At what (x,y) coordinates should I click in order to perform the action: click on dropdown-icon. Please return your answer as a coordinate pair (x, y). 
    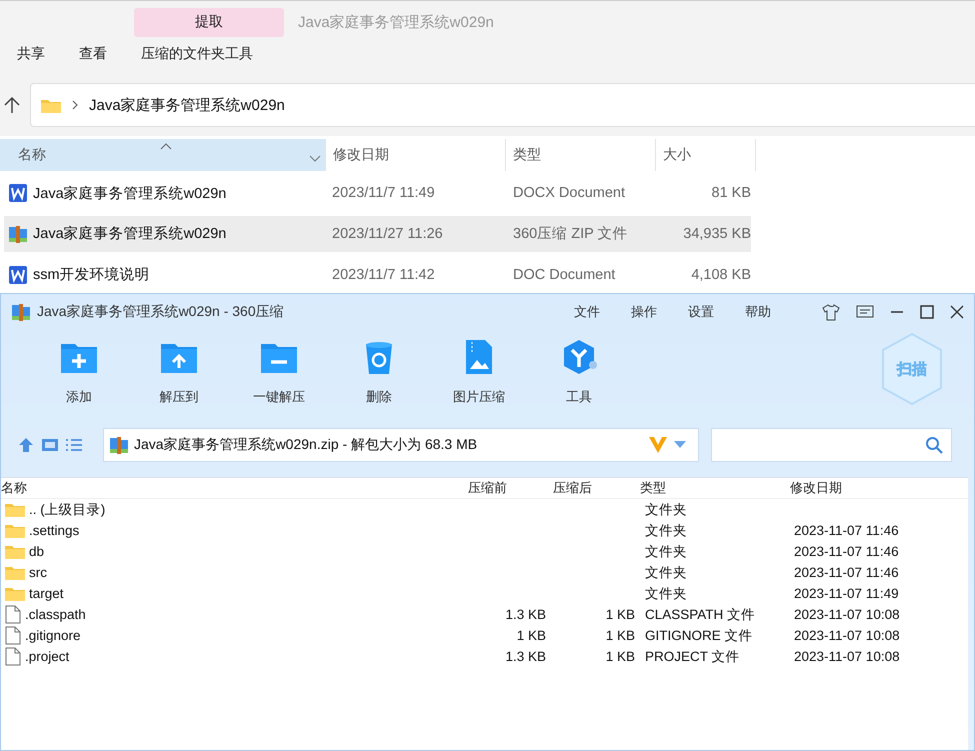
    Looking at the image, I should click on (680, 445).